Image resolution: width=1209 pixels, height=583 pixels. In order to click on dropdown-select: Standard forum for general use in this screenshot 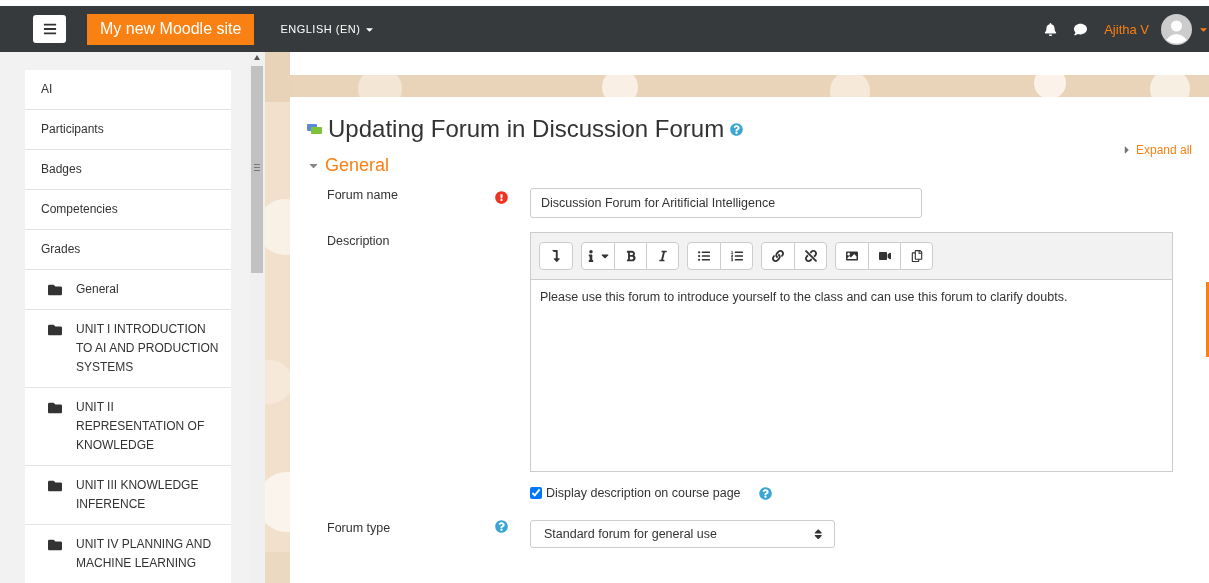, I will do `click(682, 534)`.